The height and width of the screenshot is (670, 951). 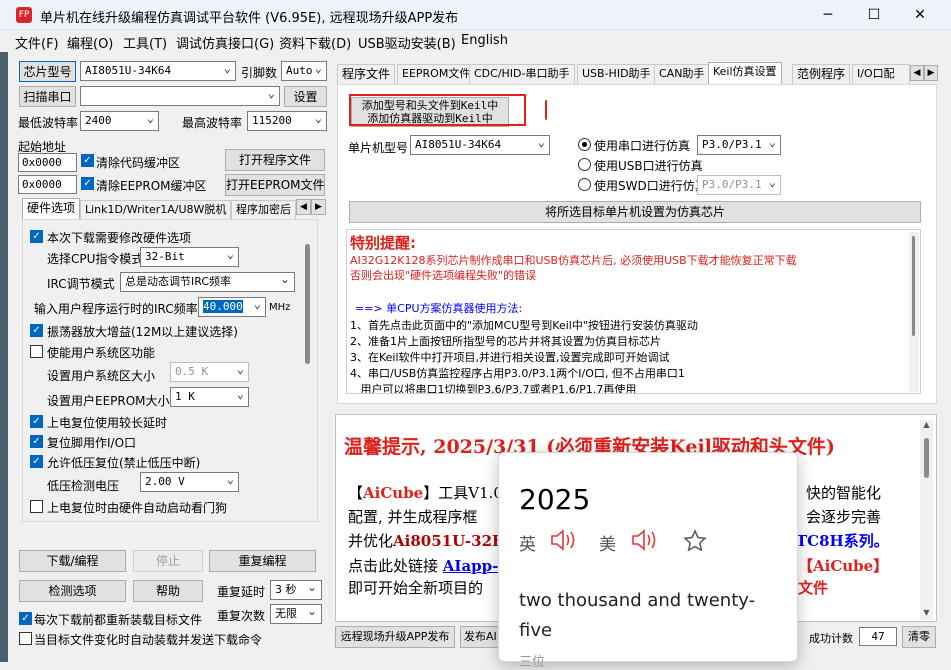 I want to click on min-baud-select: 2400, so click(x=119, y=121).